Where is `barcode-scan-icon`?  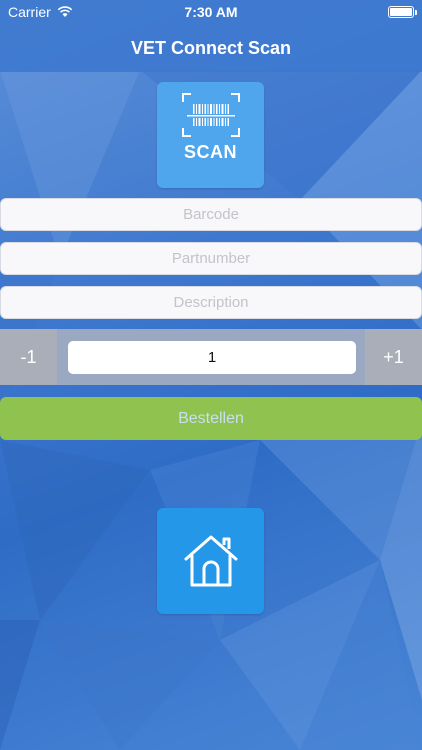
barcode-scan-icon is located at coordinates (210, 115).